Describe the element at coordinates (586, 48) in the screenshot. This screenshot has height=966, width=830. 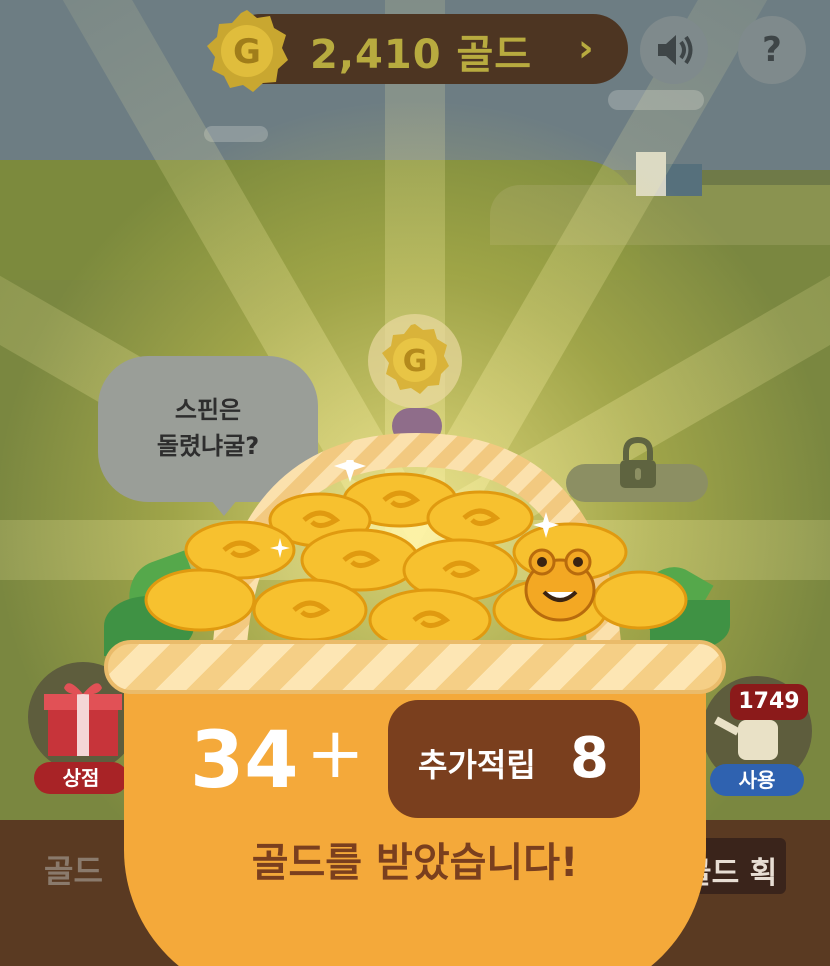
I see `chevron-right-icon: ›` at that location.